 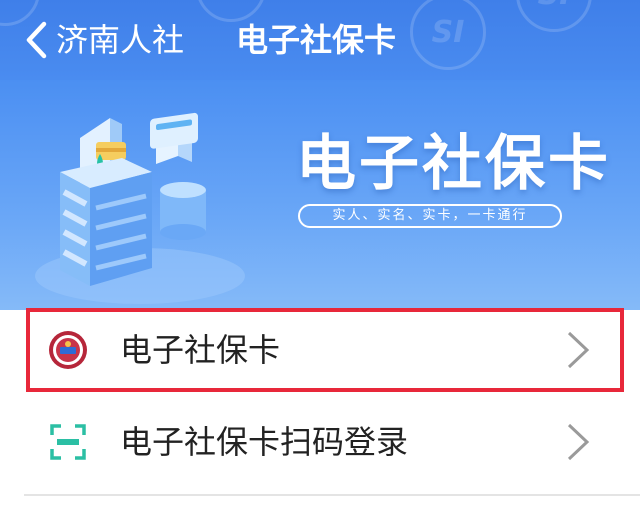 What do you see at coordinates (332, 495) in the screenshot?
I see `divider` at bounding box center [332, 495].